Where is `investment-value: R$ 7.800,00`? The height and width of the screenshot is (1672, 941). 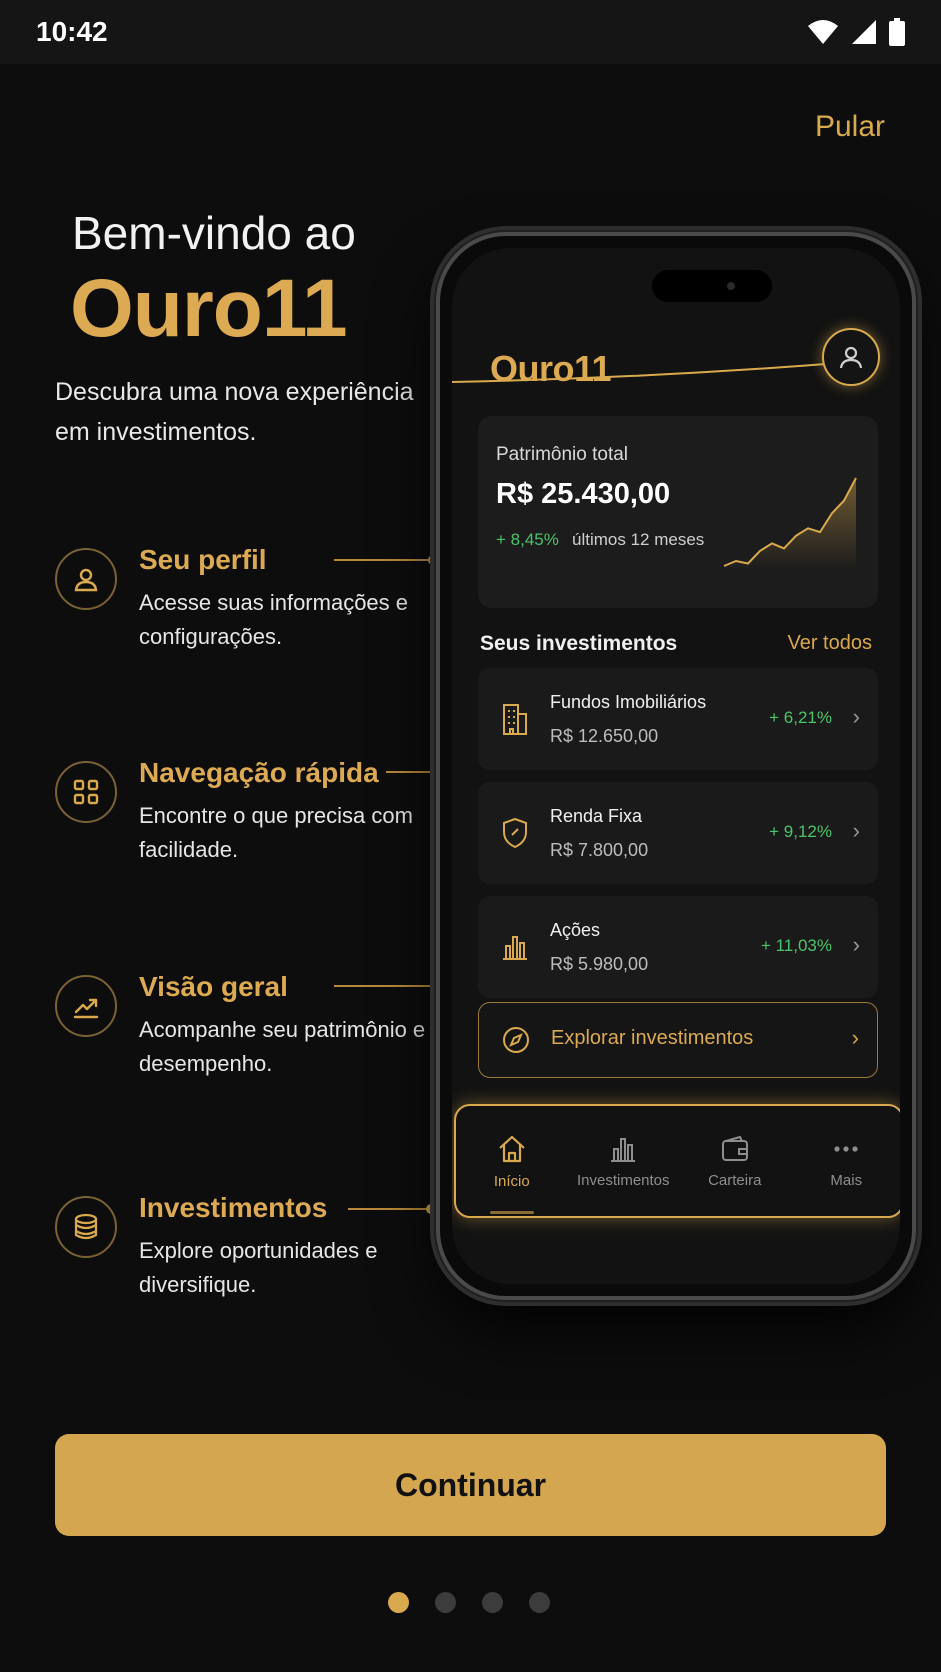 investment-value: R$ 7.800,00 is located at coordinates (599, 850).